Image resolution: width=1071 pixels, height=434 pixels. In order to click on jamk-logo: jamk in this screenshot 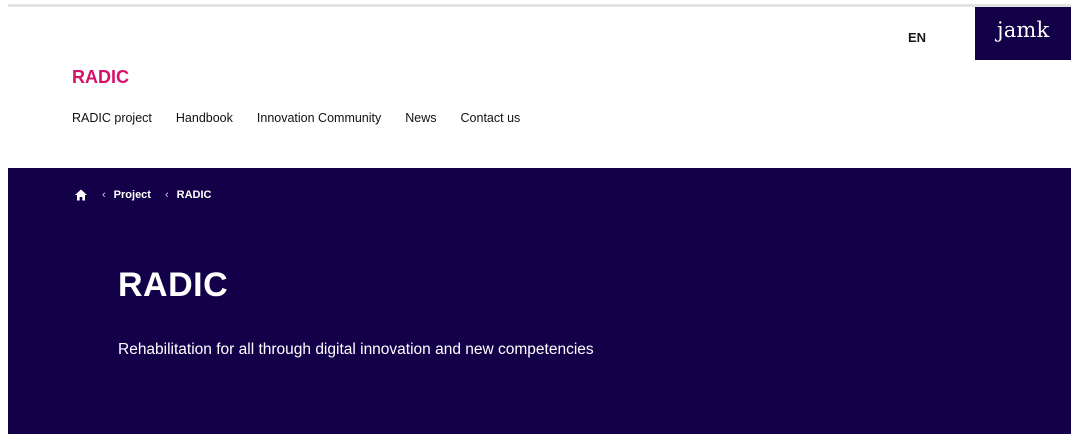, I will do `click(1023, 33)`.